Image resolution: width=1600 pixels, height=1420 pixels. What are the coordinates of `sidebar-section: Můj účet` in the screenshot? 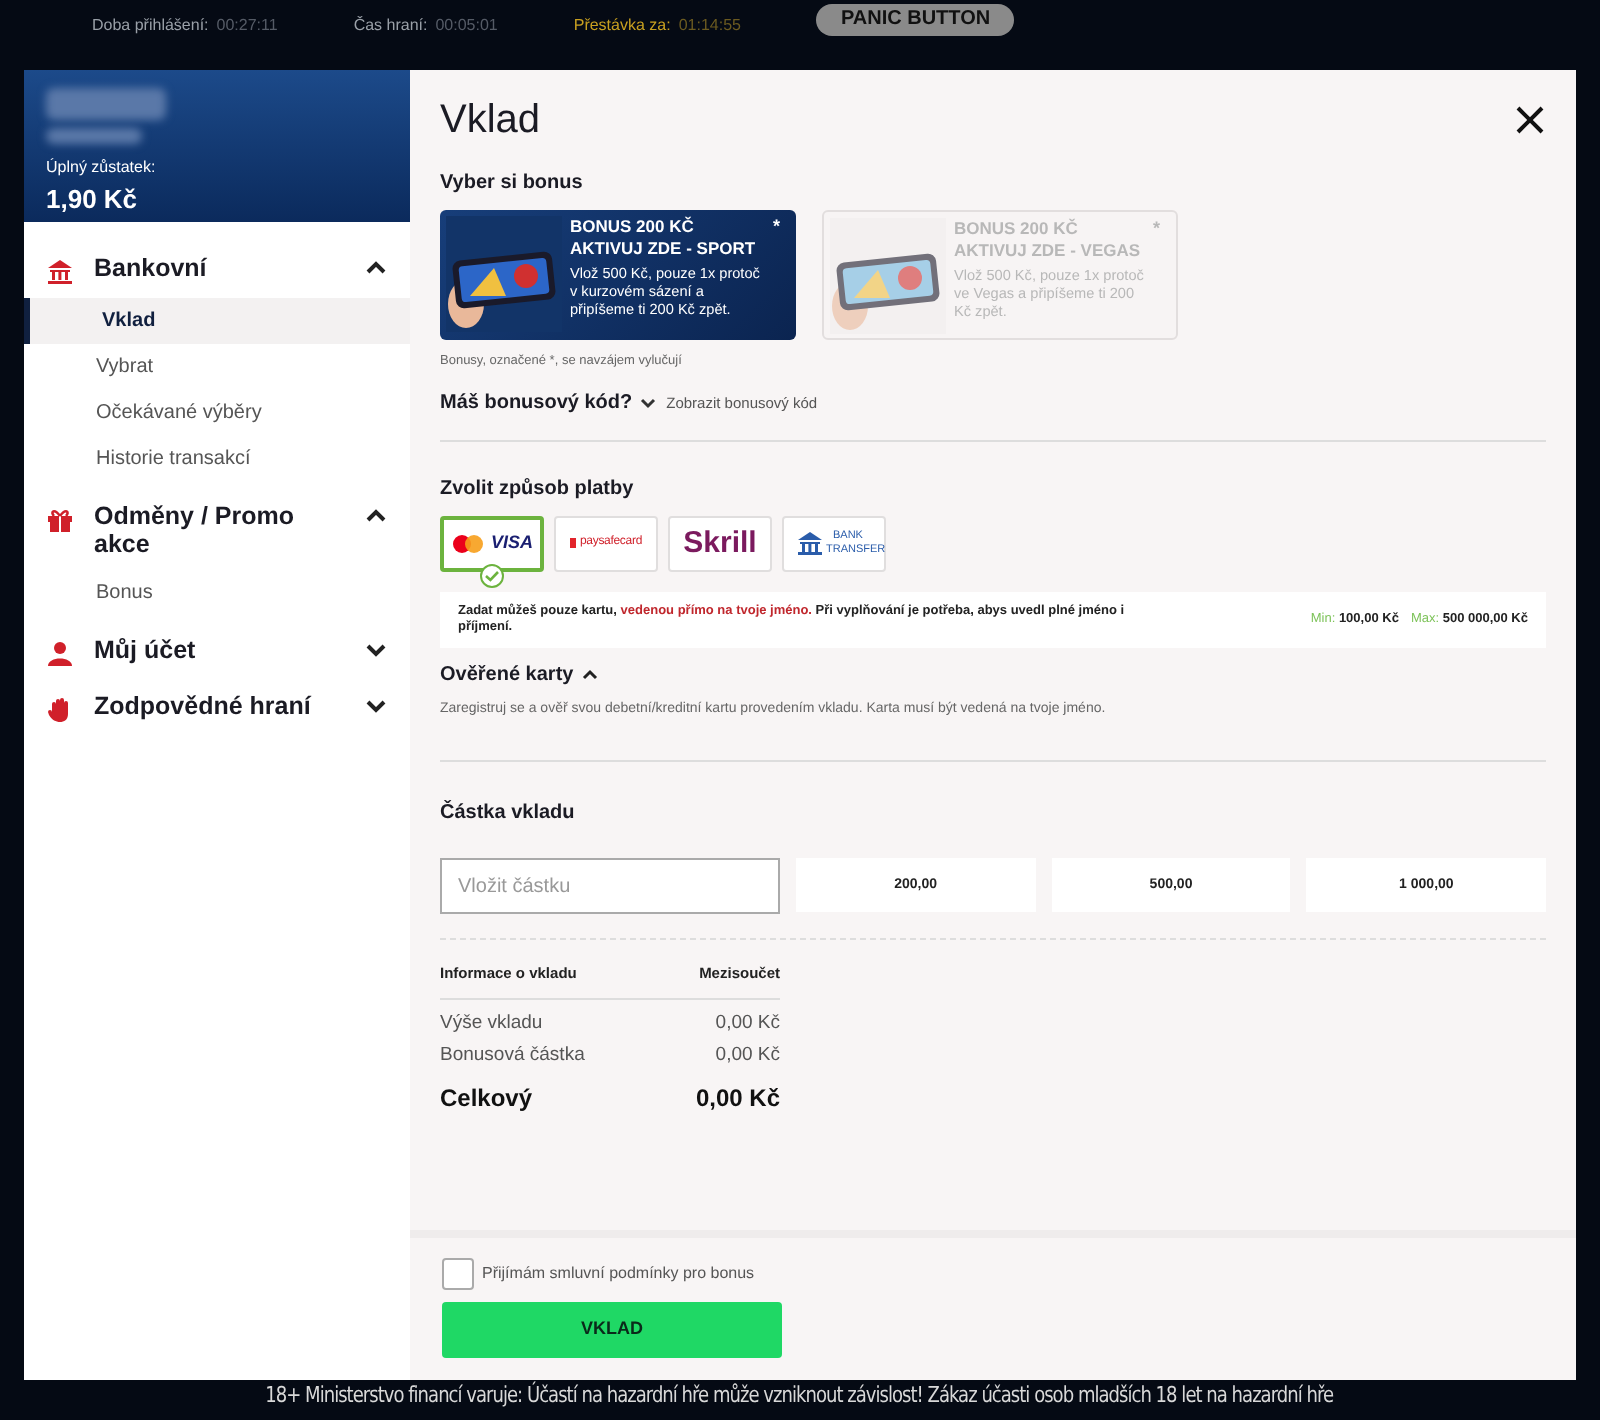 It's located at (217, 652).